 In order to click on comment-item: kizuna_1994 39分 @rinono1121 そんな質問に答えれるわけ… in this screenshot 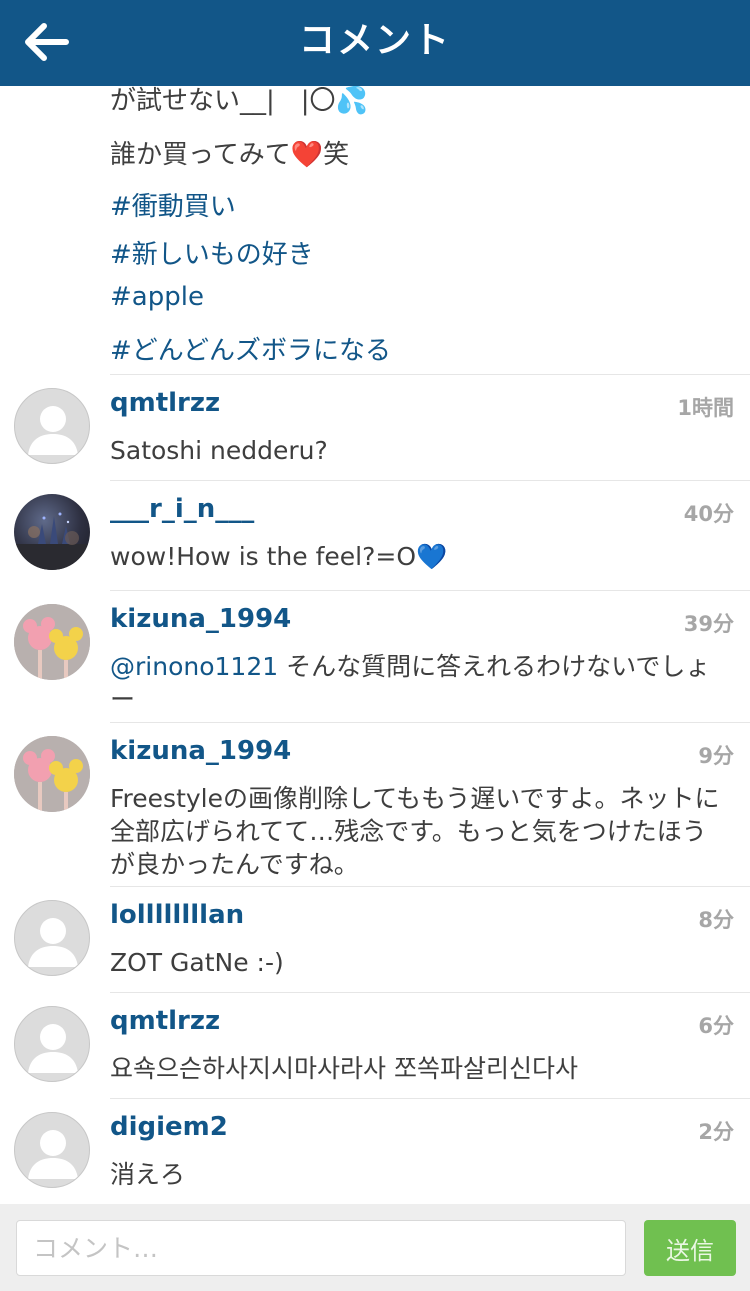, I will do `click(375, 656)`.